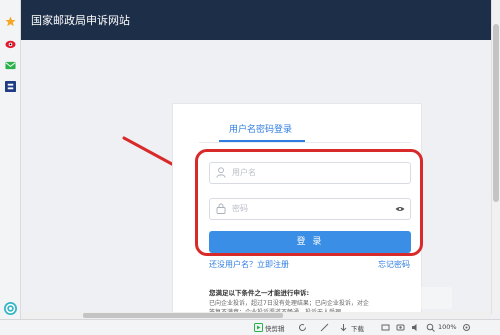  I want to click on register-link: 还没用户名？立即注册, so click(249, 264).